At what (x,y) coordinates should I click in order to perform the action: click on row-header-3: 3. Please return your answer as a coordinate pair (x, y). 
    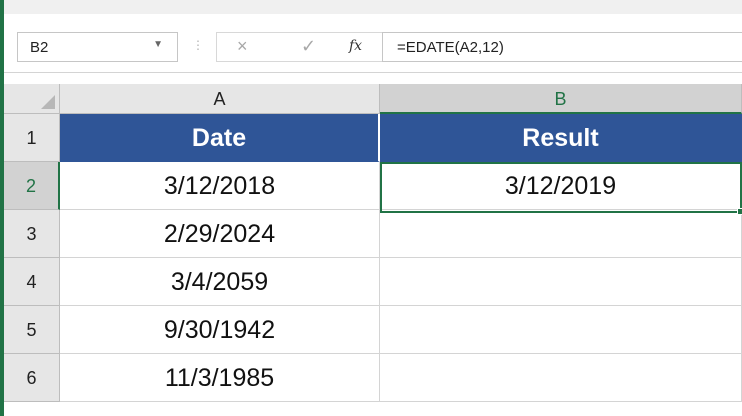
    Looking at the image, I should click on (32, 234).